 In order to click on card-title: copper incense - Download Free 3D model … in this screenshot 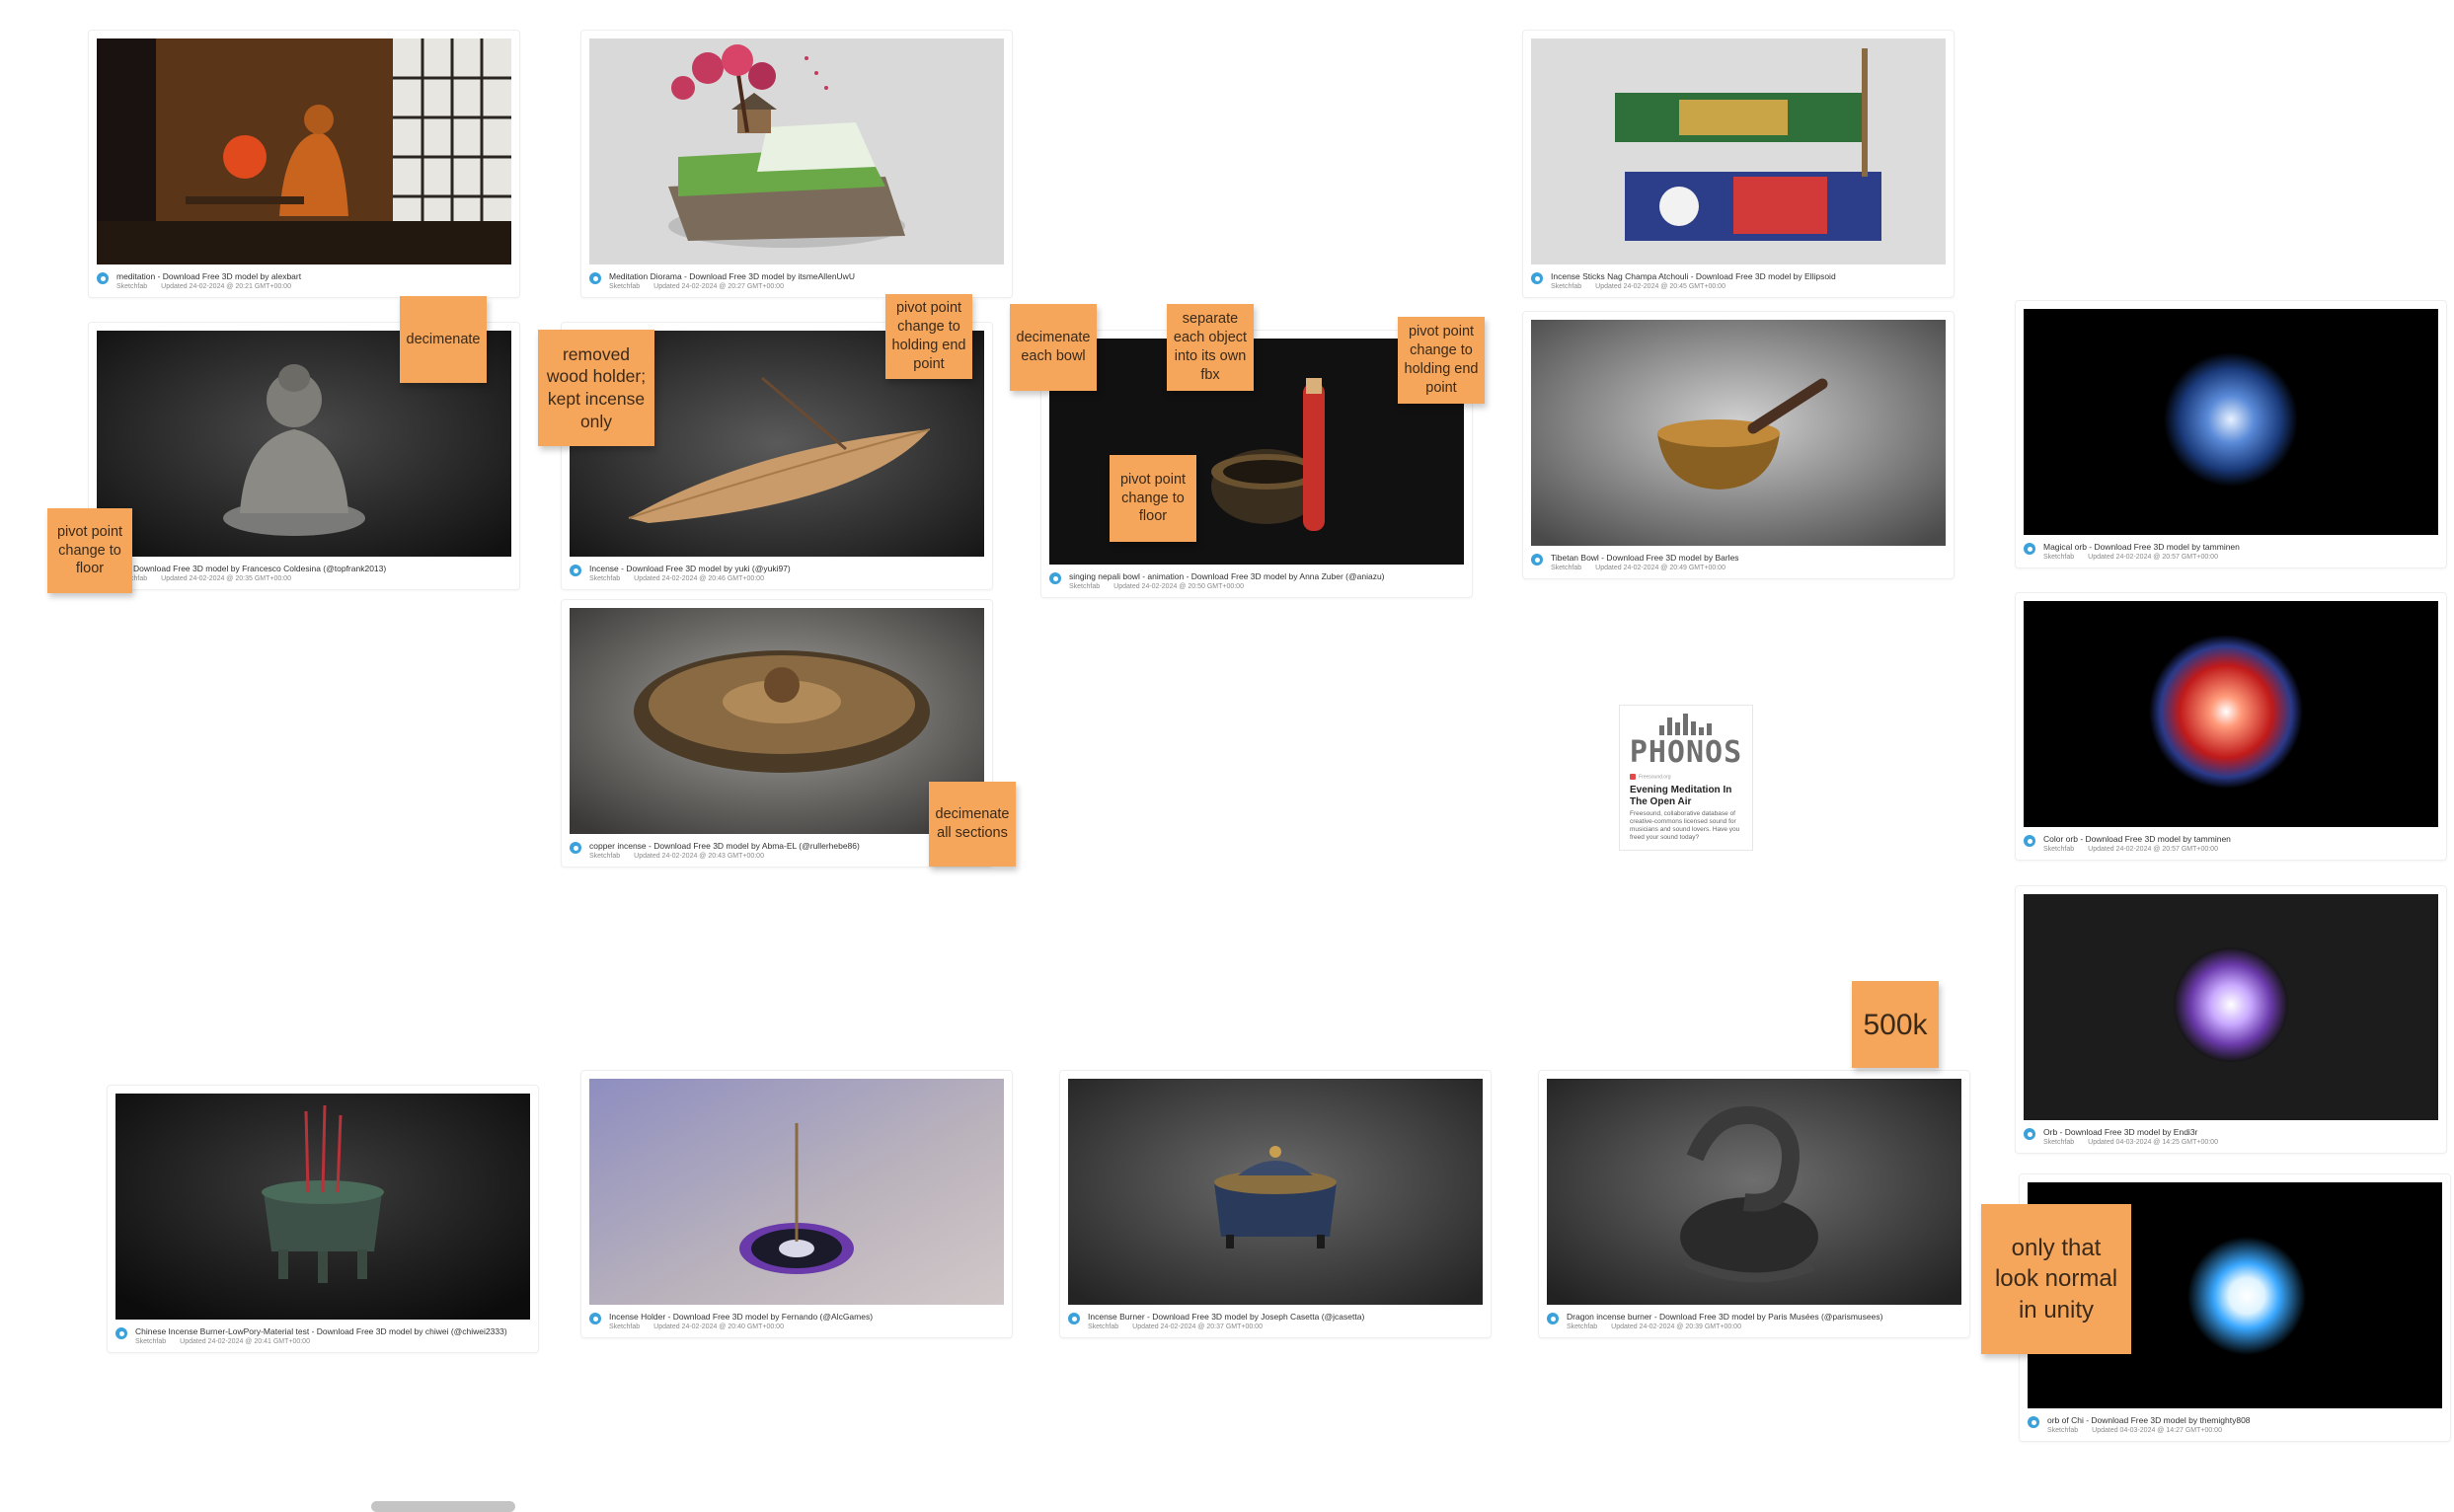, I will do `click(786, 846)`.